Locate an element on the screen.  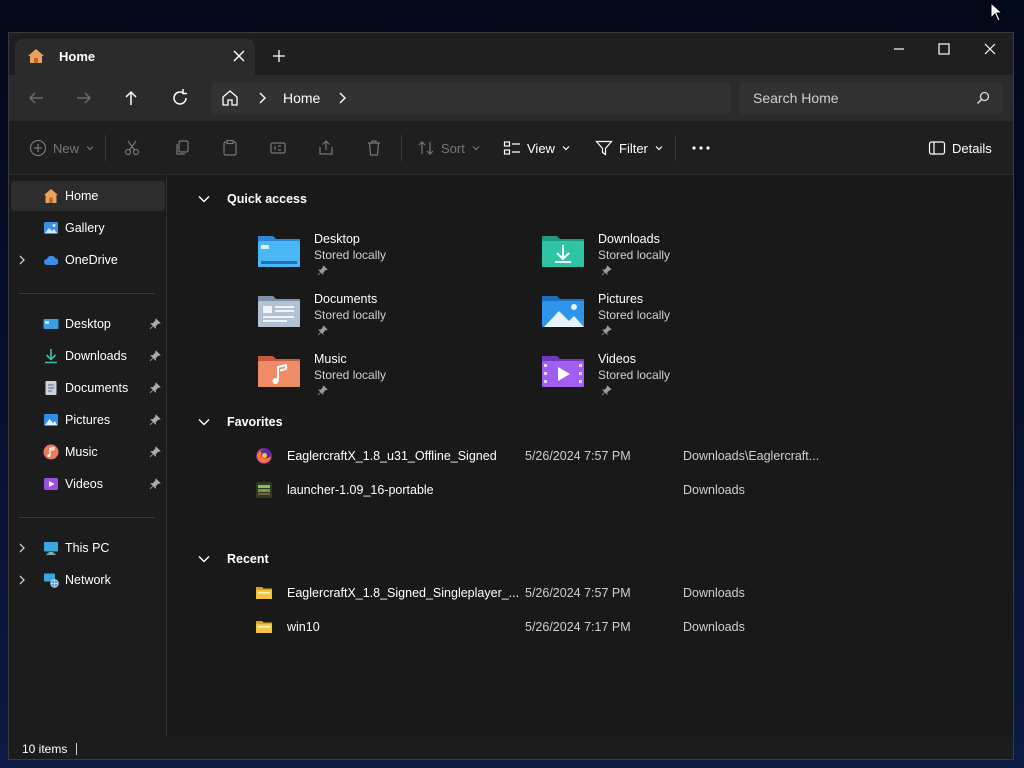
more-options-button is located at coordinates (701, 148).